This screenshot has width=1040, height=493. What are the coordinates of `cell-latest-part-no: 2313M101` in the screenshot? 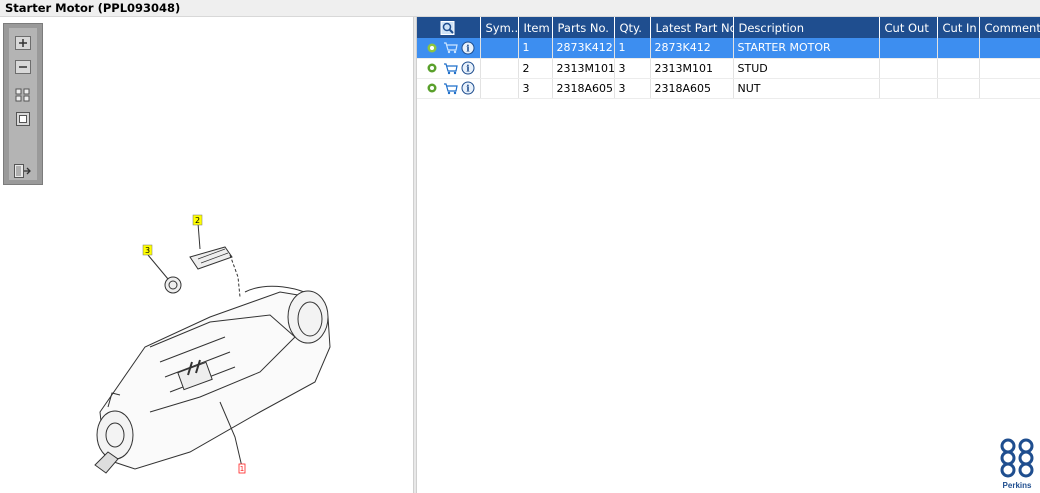 It's located at (692, 68).